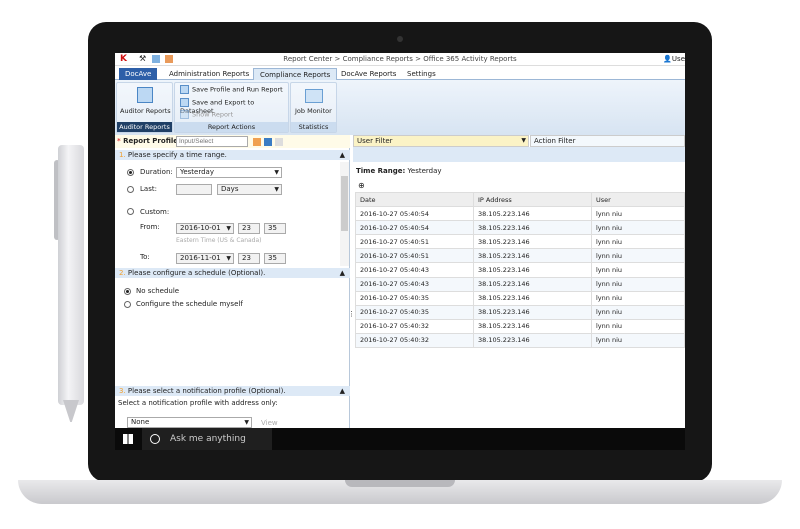 This screenshot has width=800, height=529. Describe the element at coordinates (368, 74) in the screenshot. I see `tab-docave-reports: DocAve Reports` at that location.